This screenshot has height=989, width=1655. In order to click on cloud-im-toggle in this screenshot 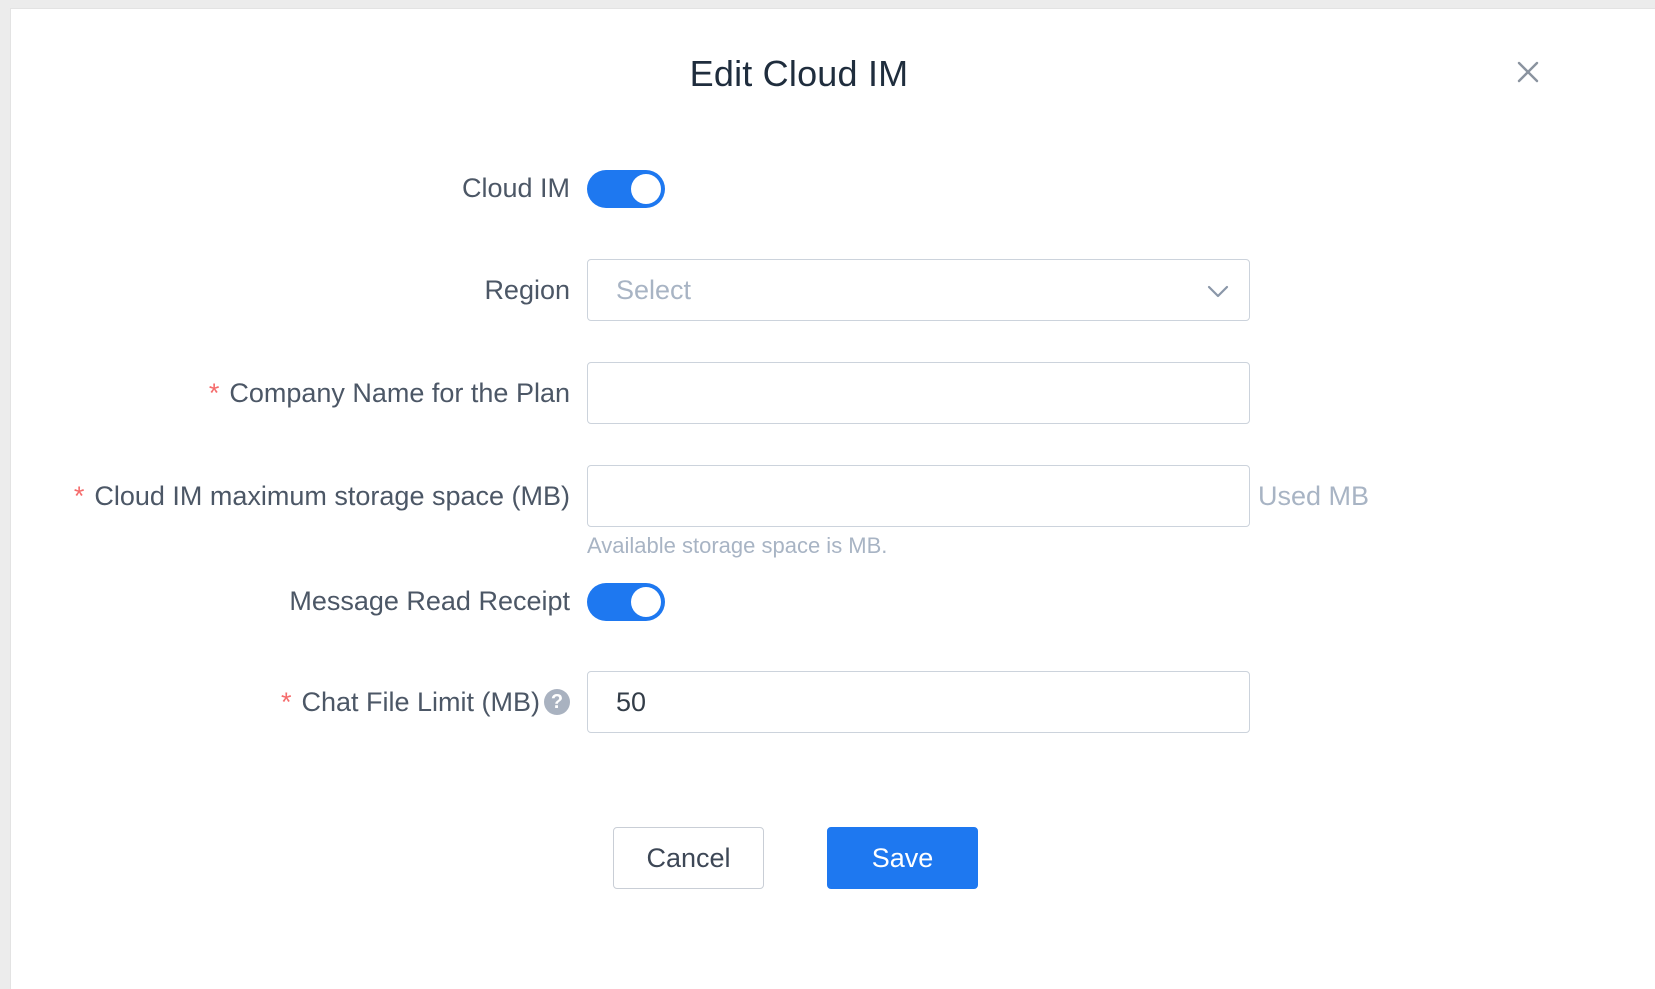, I will do `click(626, 189)`.